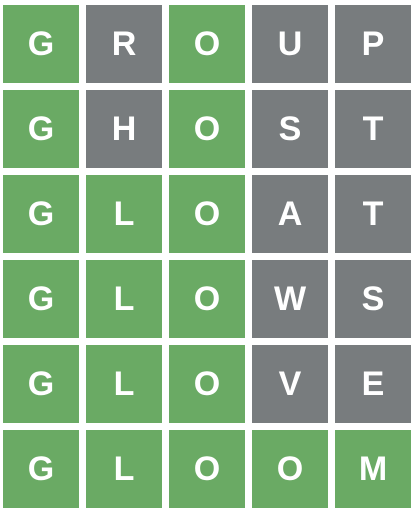  What do you see at coordinates (124, 214) in the screenshot?
I see `tile-row-3-col-2: L` at bounding box center [124, 214].